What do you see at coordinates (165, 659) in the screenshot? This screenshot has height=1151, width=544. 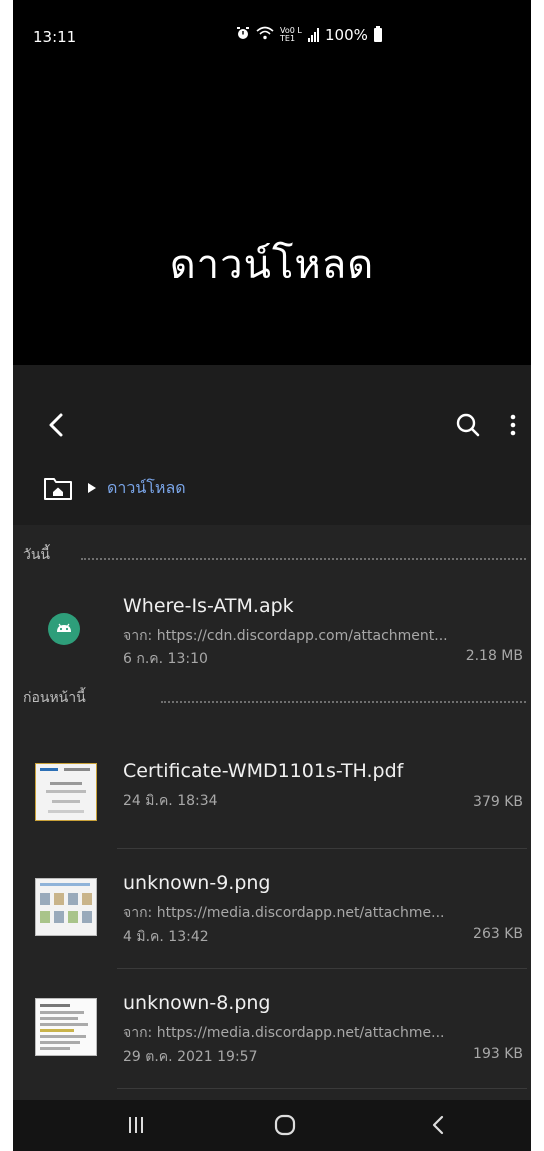 I see `file-date: 6 ก.ค. 13:10` at bounding box center [165, 659].